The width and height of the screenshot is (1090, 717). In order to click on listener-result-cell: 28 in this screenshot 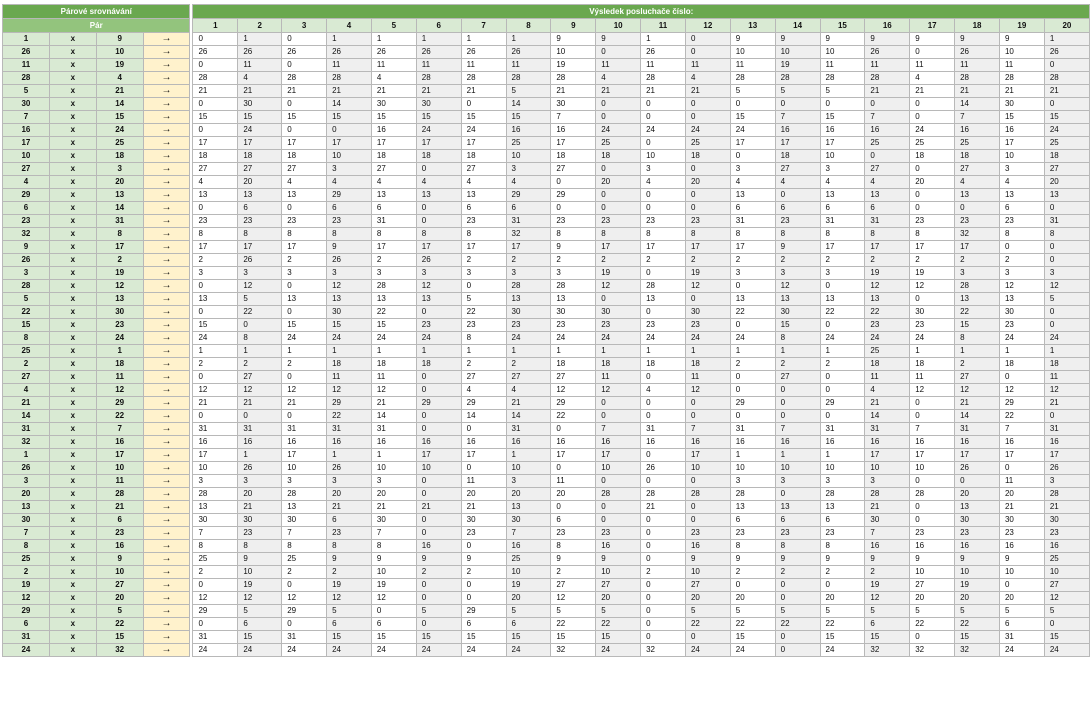, I will do `click(932, 494)`.